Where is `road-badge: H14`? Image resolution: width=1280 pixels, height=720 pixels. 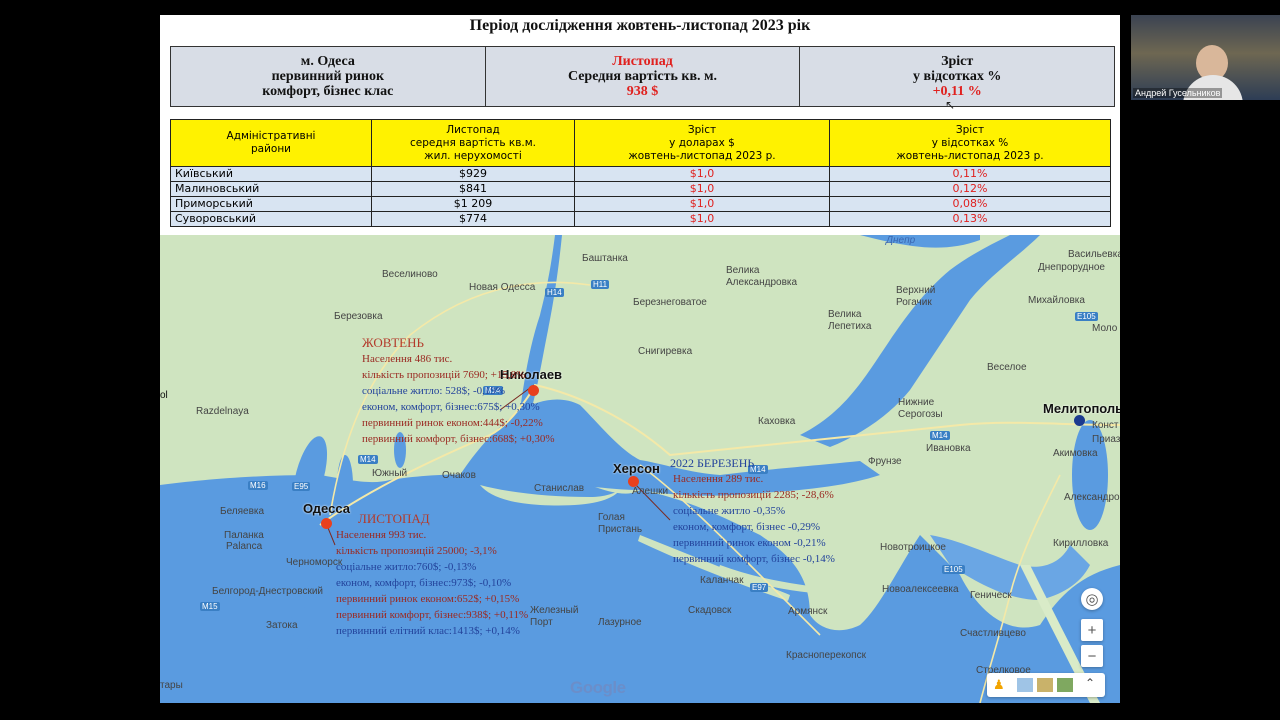
road-badge: H14 is located at coordinates (554, 292).